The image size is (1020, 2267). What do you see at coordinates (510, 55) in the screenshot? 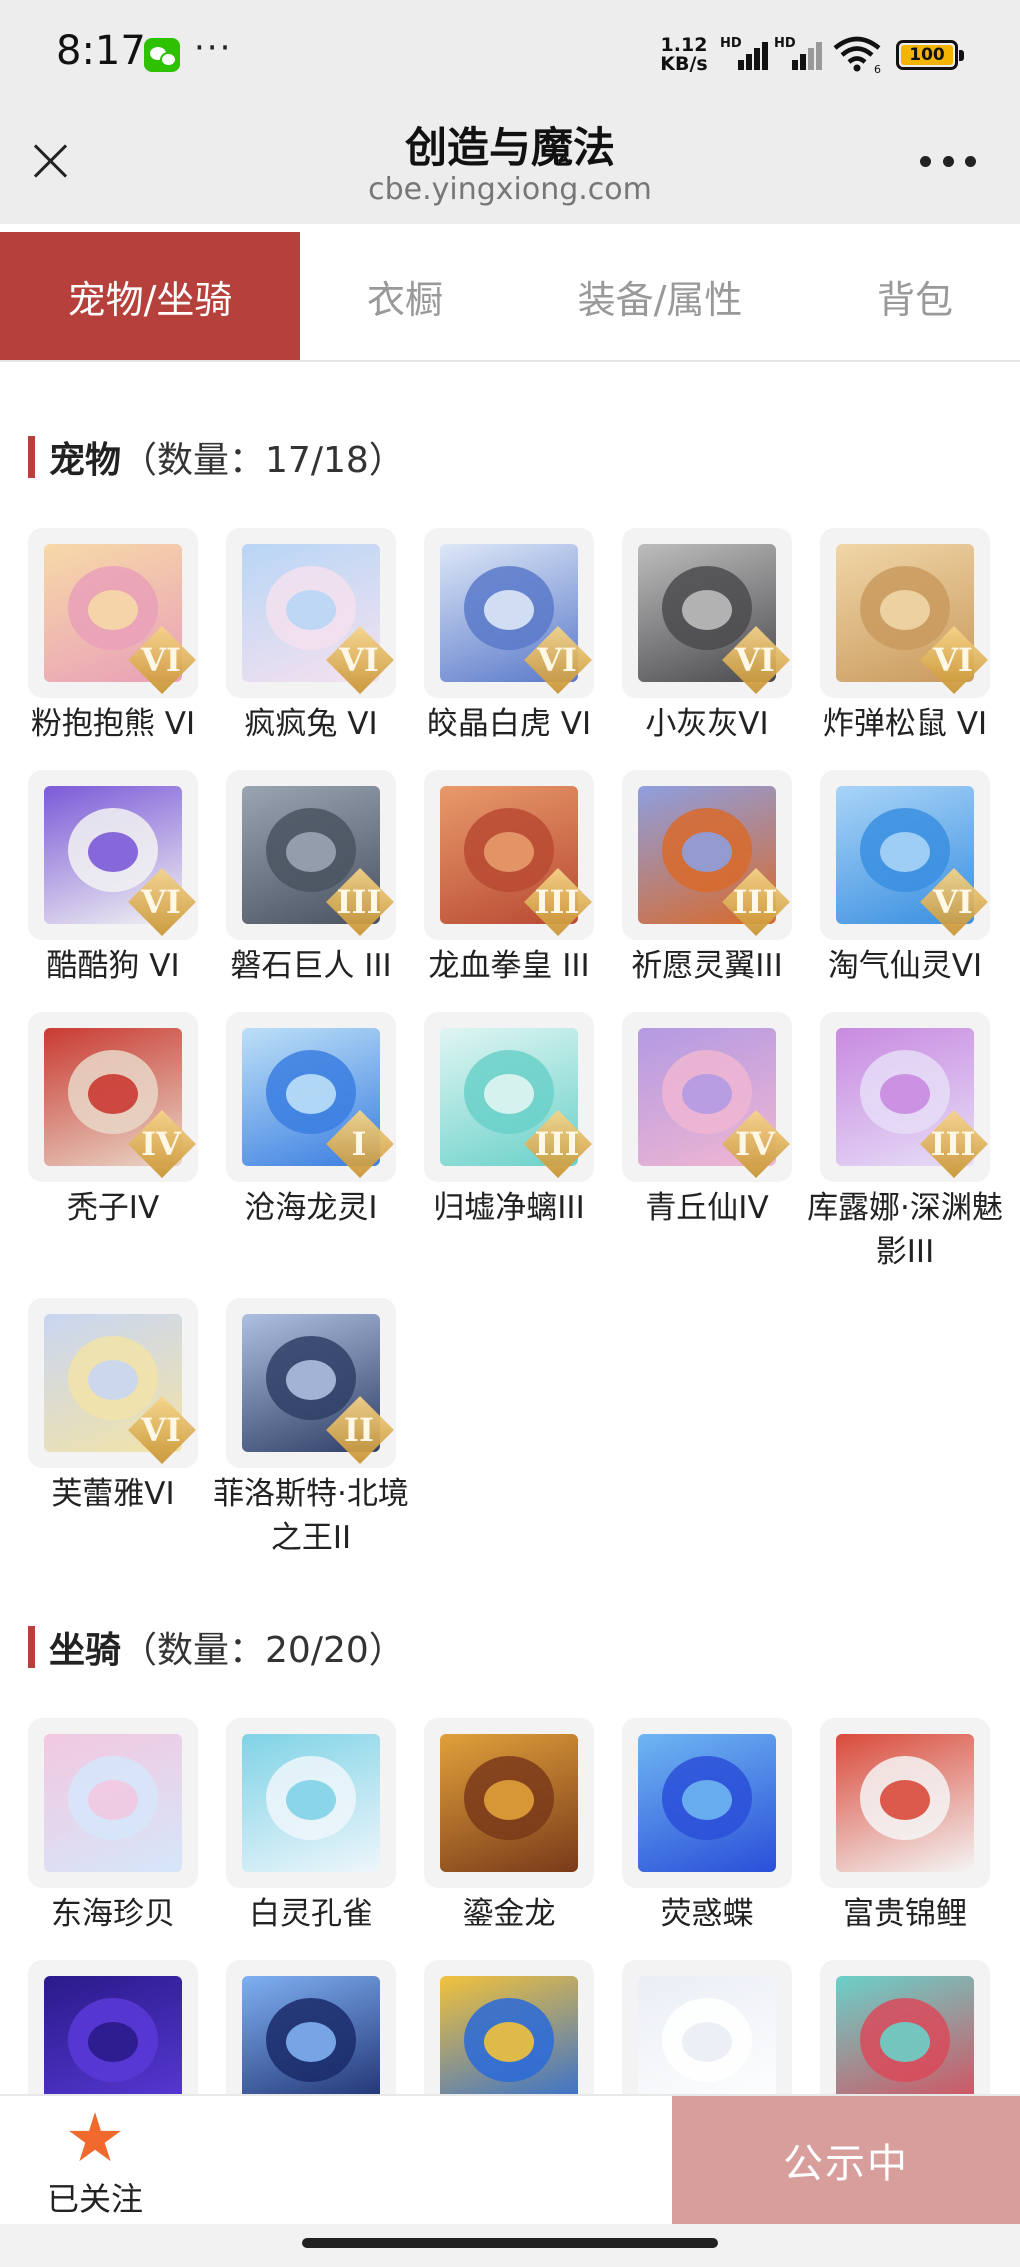
I see `status-bar: 8:17 ··· 1.12 KB/s HD HD 6 100` at bounding box center [510, 55].